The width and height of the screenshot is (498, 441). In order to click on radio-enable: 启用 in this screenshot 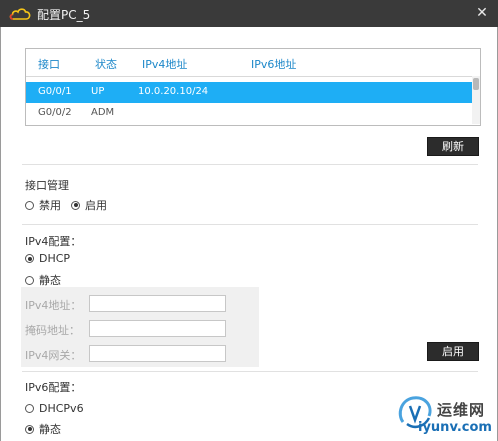, I will do `click(89, 205)`.